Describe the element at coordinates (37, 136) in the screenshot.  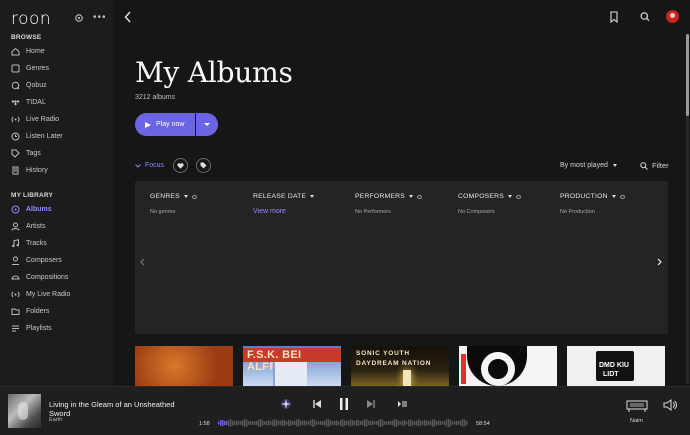
I see `sidebar-item-listen-later: Listen Later` at that location.